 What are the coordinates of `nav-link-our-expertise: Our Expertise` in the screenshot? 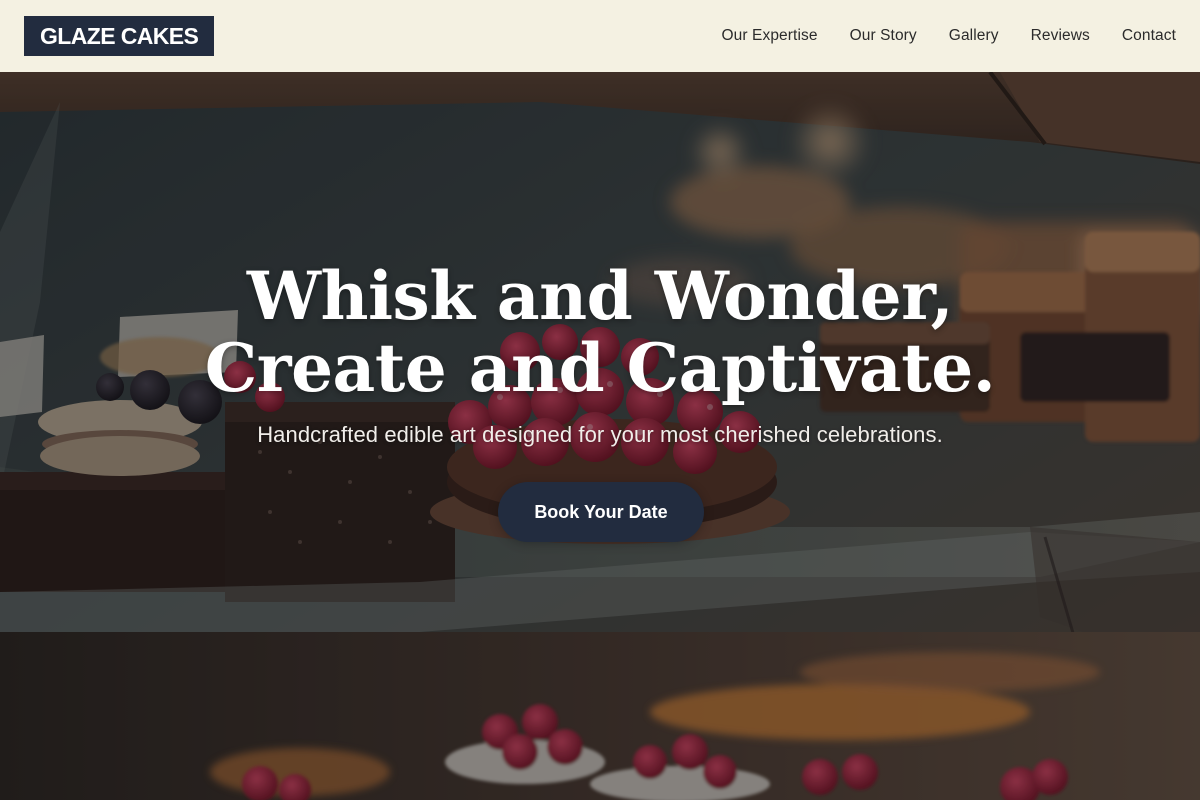 It's located at (770, 36).